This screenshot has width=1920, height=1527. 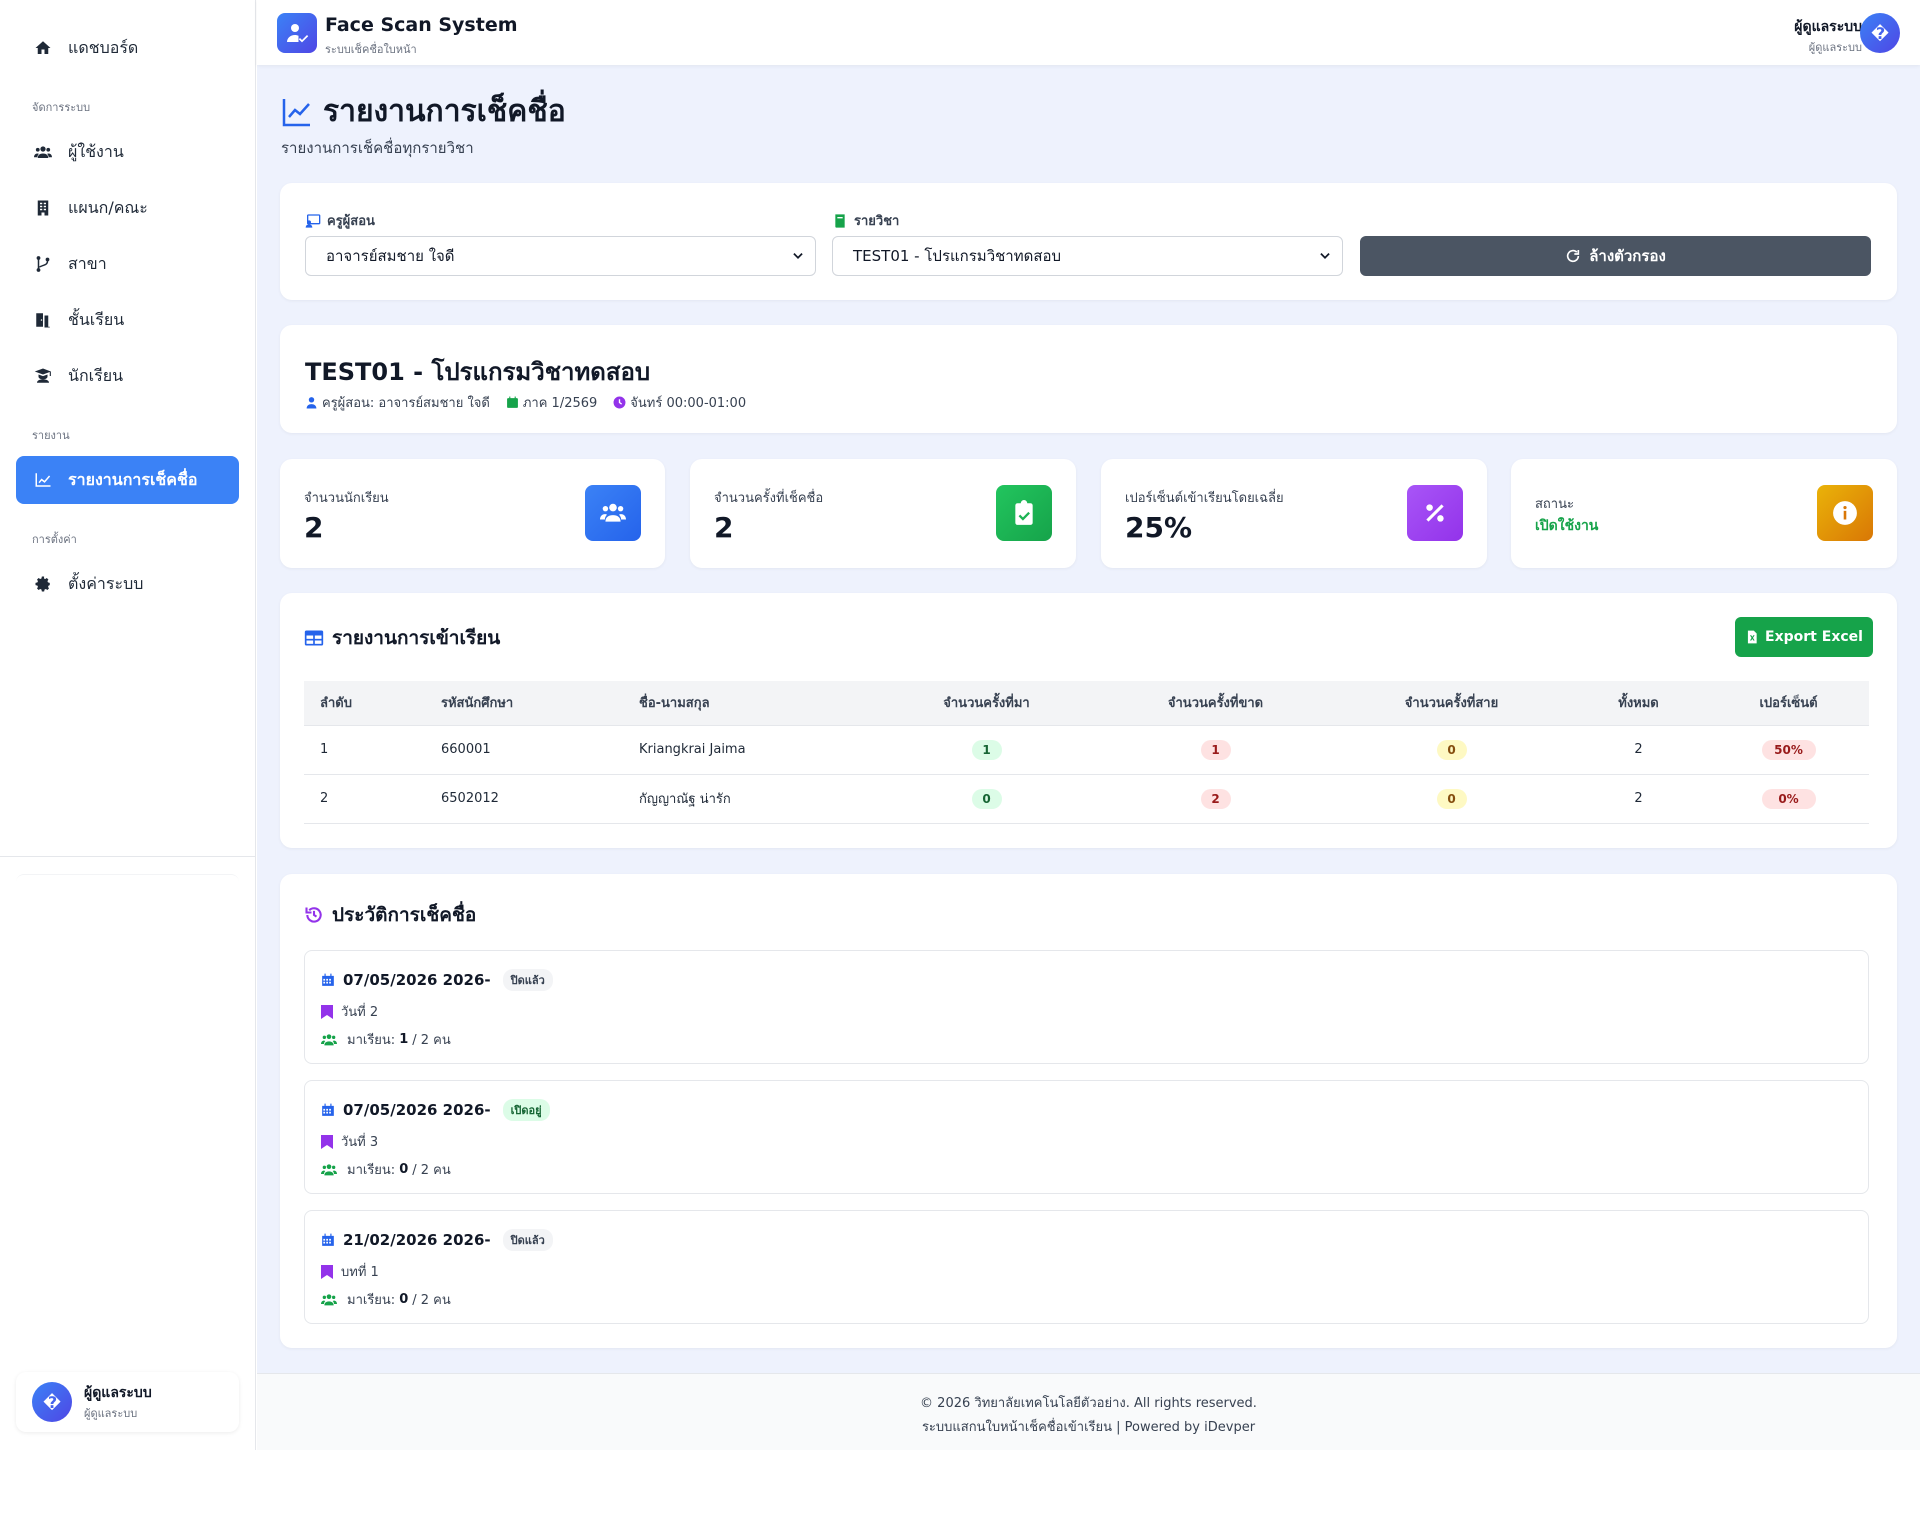 I want to click on col-header: ทั้งหมด, so click(x=1638, y=703).